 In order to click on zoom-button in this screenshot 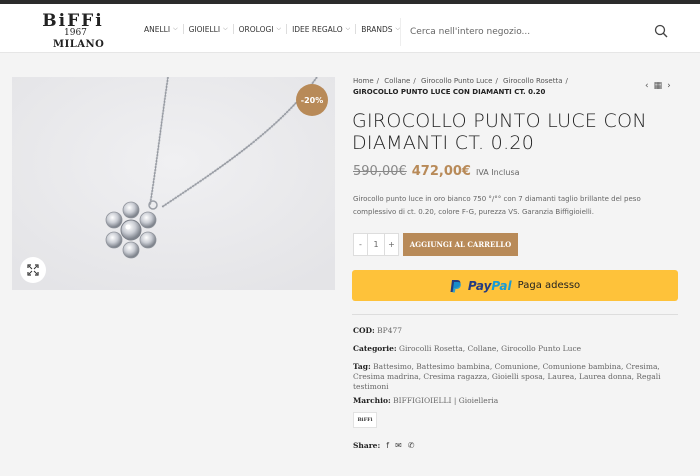, I will do `click(33, 270)`.